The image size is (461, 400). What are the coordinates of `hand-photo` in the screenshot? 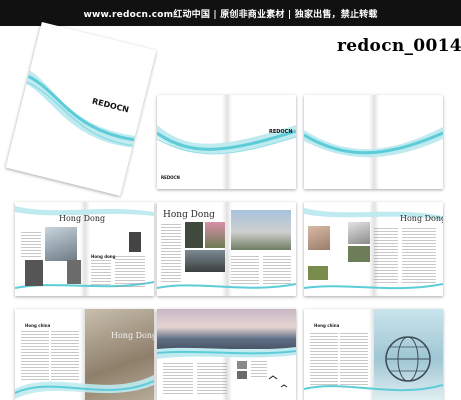 It's located at (319, 238).